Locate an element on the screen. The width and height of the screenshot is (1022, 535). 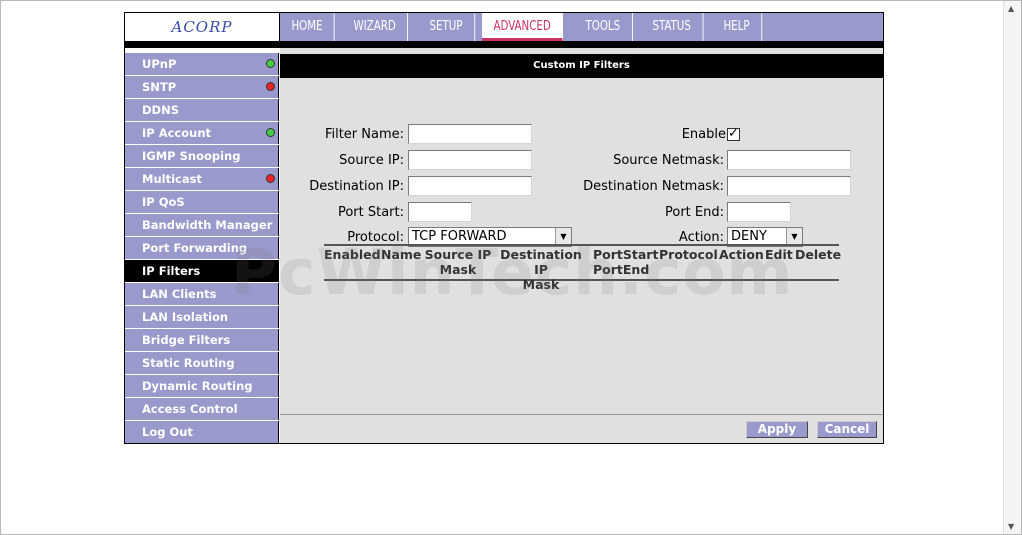
sidebar-item-label: IP QoS is located at coordinates (163, 202).